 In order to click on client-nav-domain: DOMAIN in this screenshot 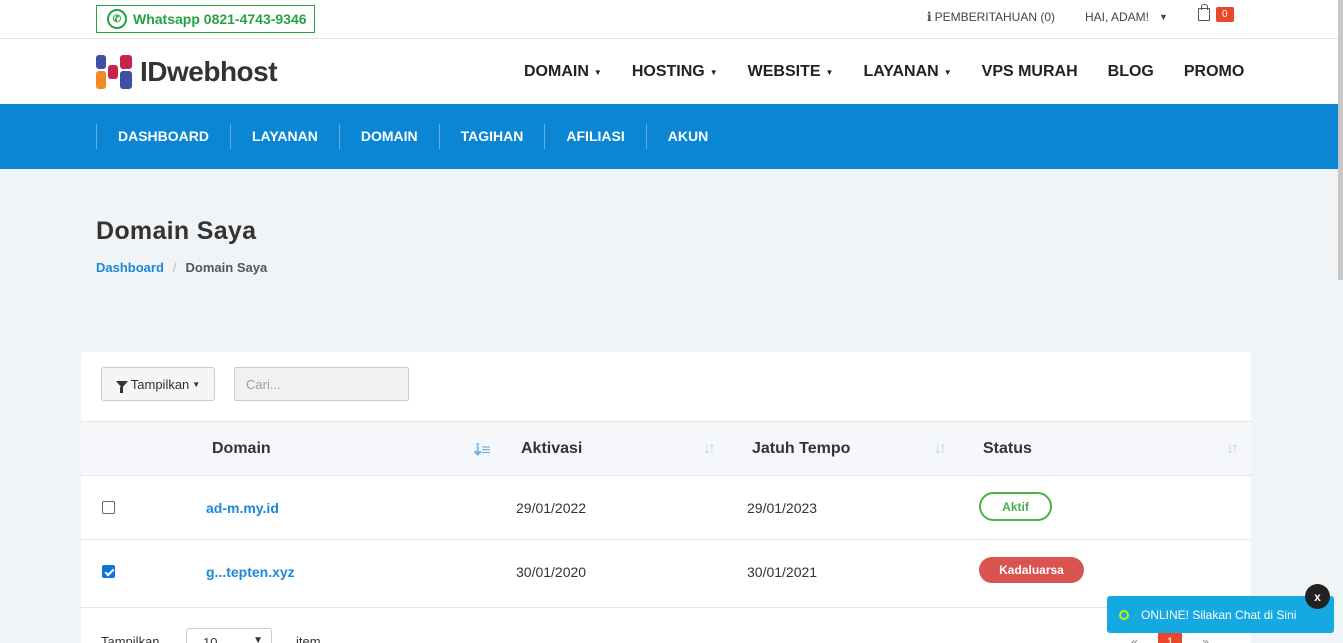, I will do `click(388, 136)`.